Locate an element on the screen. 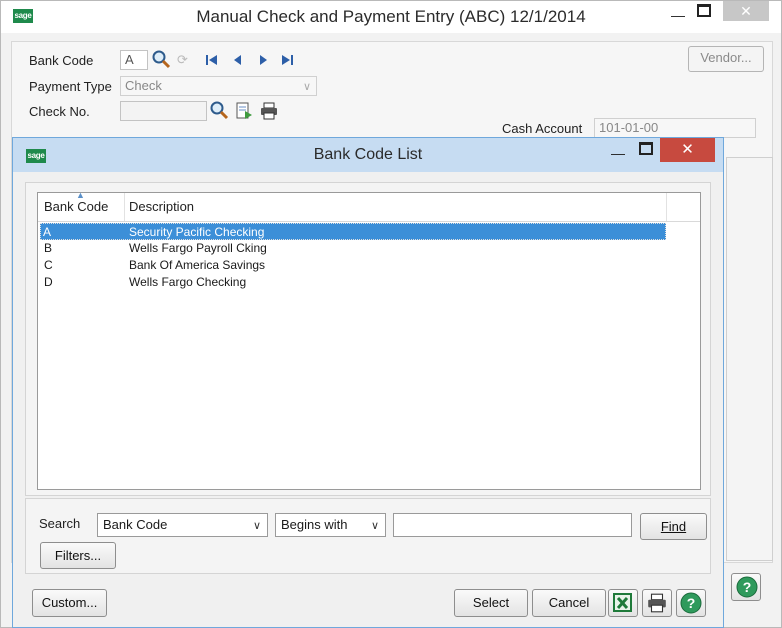 The width and height of the screenshot is (782, 628). row-description: Wells Fargo Payroll Cking is located at coordinates (198, 248).